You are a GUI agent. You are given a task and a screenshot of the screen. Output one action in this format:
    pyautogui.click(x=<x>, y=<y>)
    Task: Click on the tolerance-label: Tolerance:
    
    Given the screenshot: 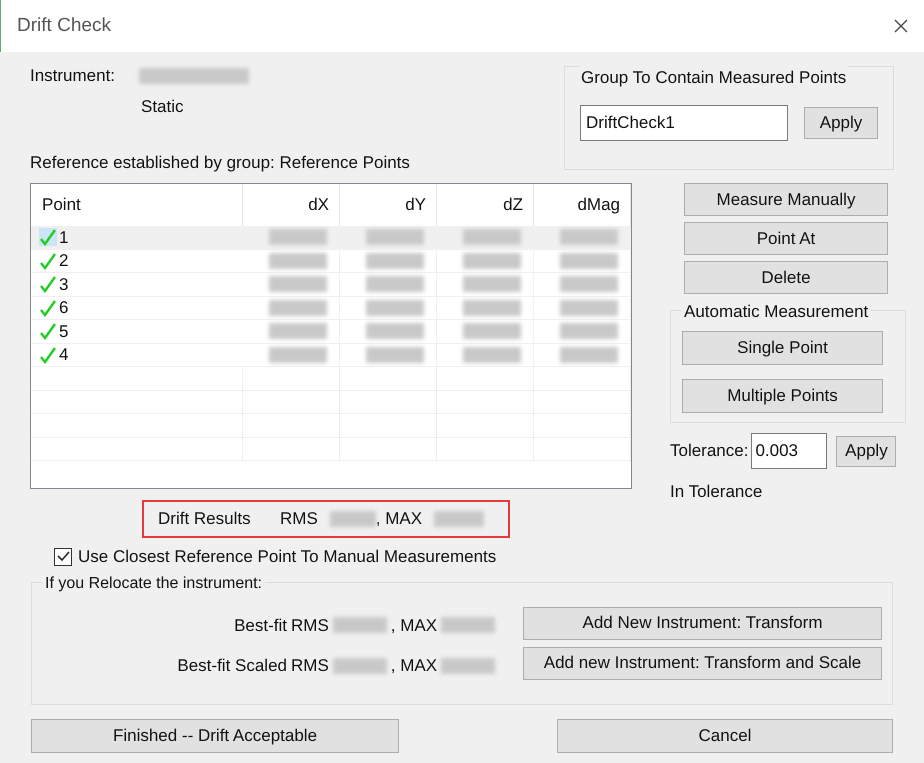 What is the action you would take?
    pyautogui.click(x=709, y=451)
    